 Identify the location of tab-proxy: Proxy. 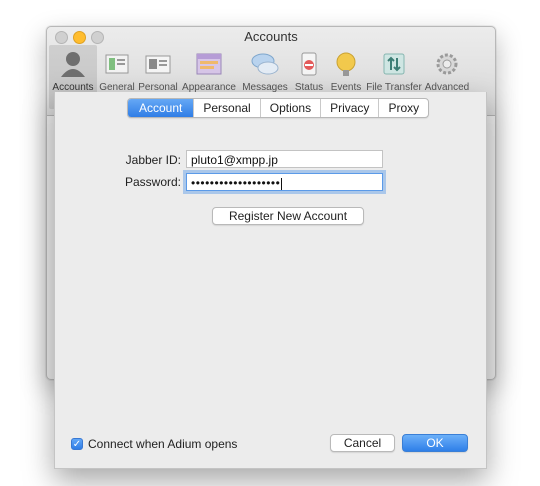
(403, 108).